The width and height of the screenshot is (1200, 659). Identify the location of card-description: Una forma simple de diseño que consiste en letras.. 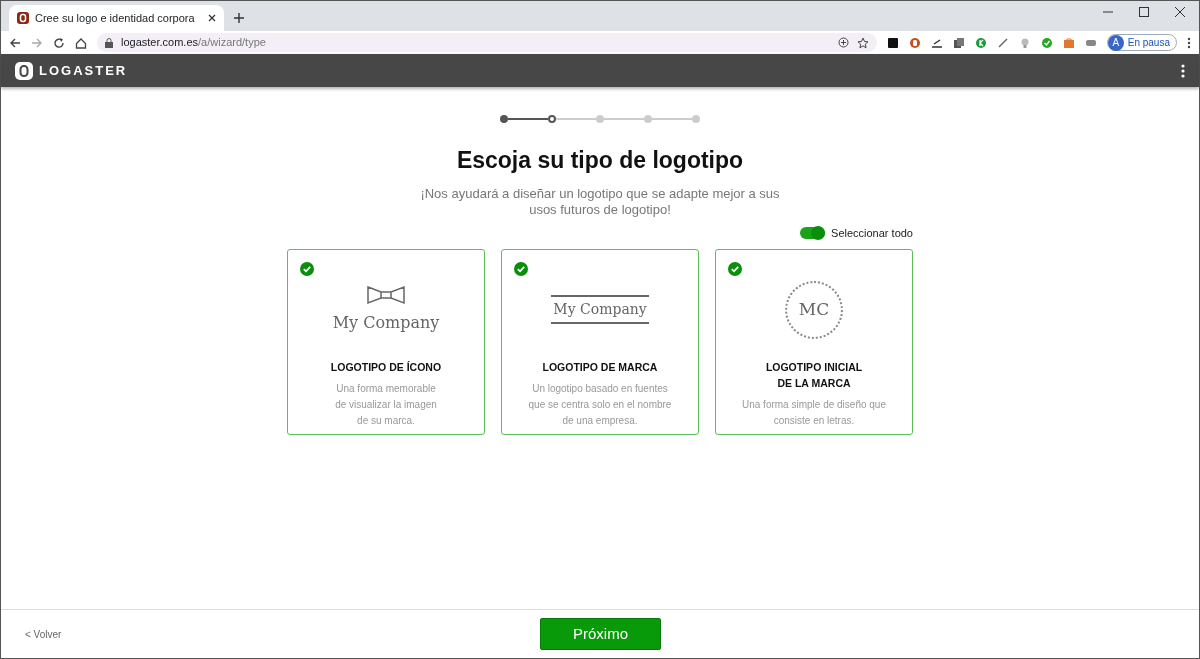
(814, 413).